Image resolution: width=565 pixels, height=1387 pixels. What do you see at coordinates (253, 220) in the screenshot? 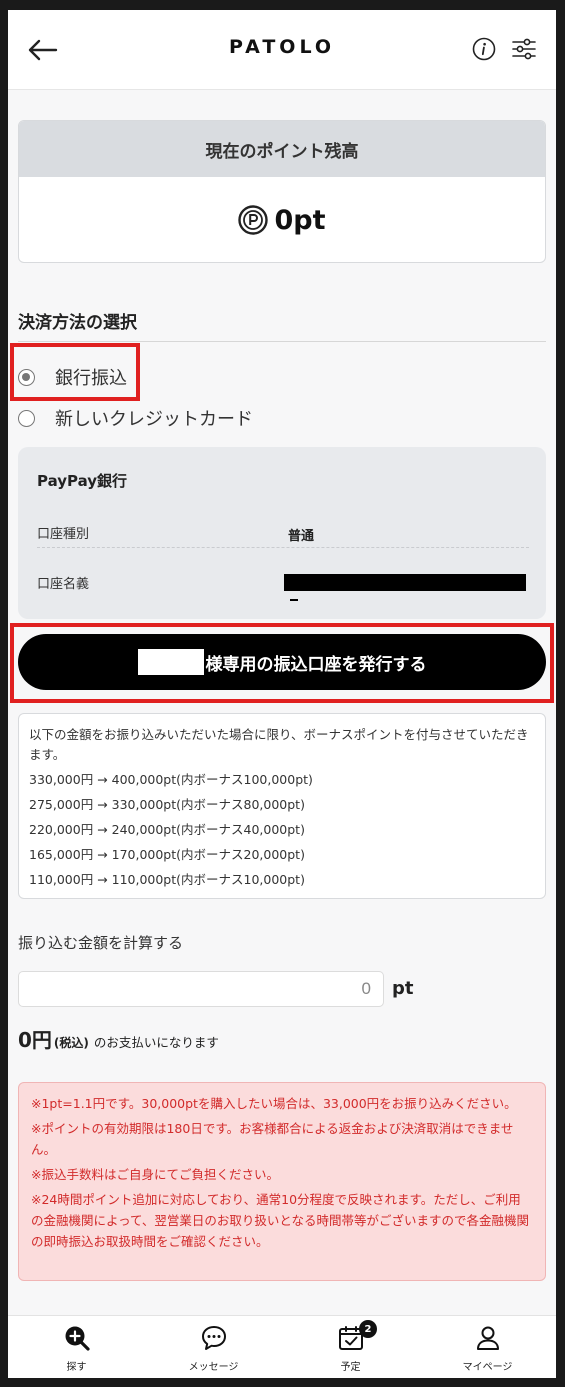
I see `point-coin-icon` at bounding box center [253, 220].